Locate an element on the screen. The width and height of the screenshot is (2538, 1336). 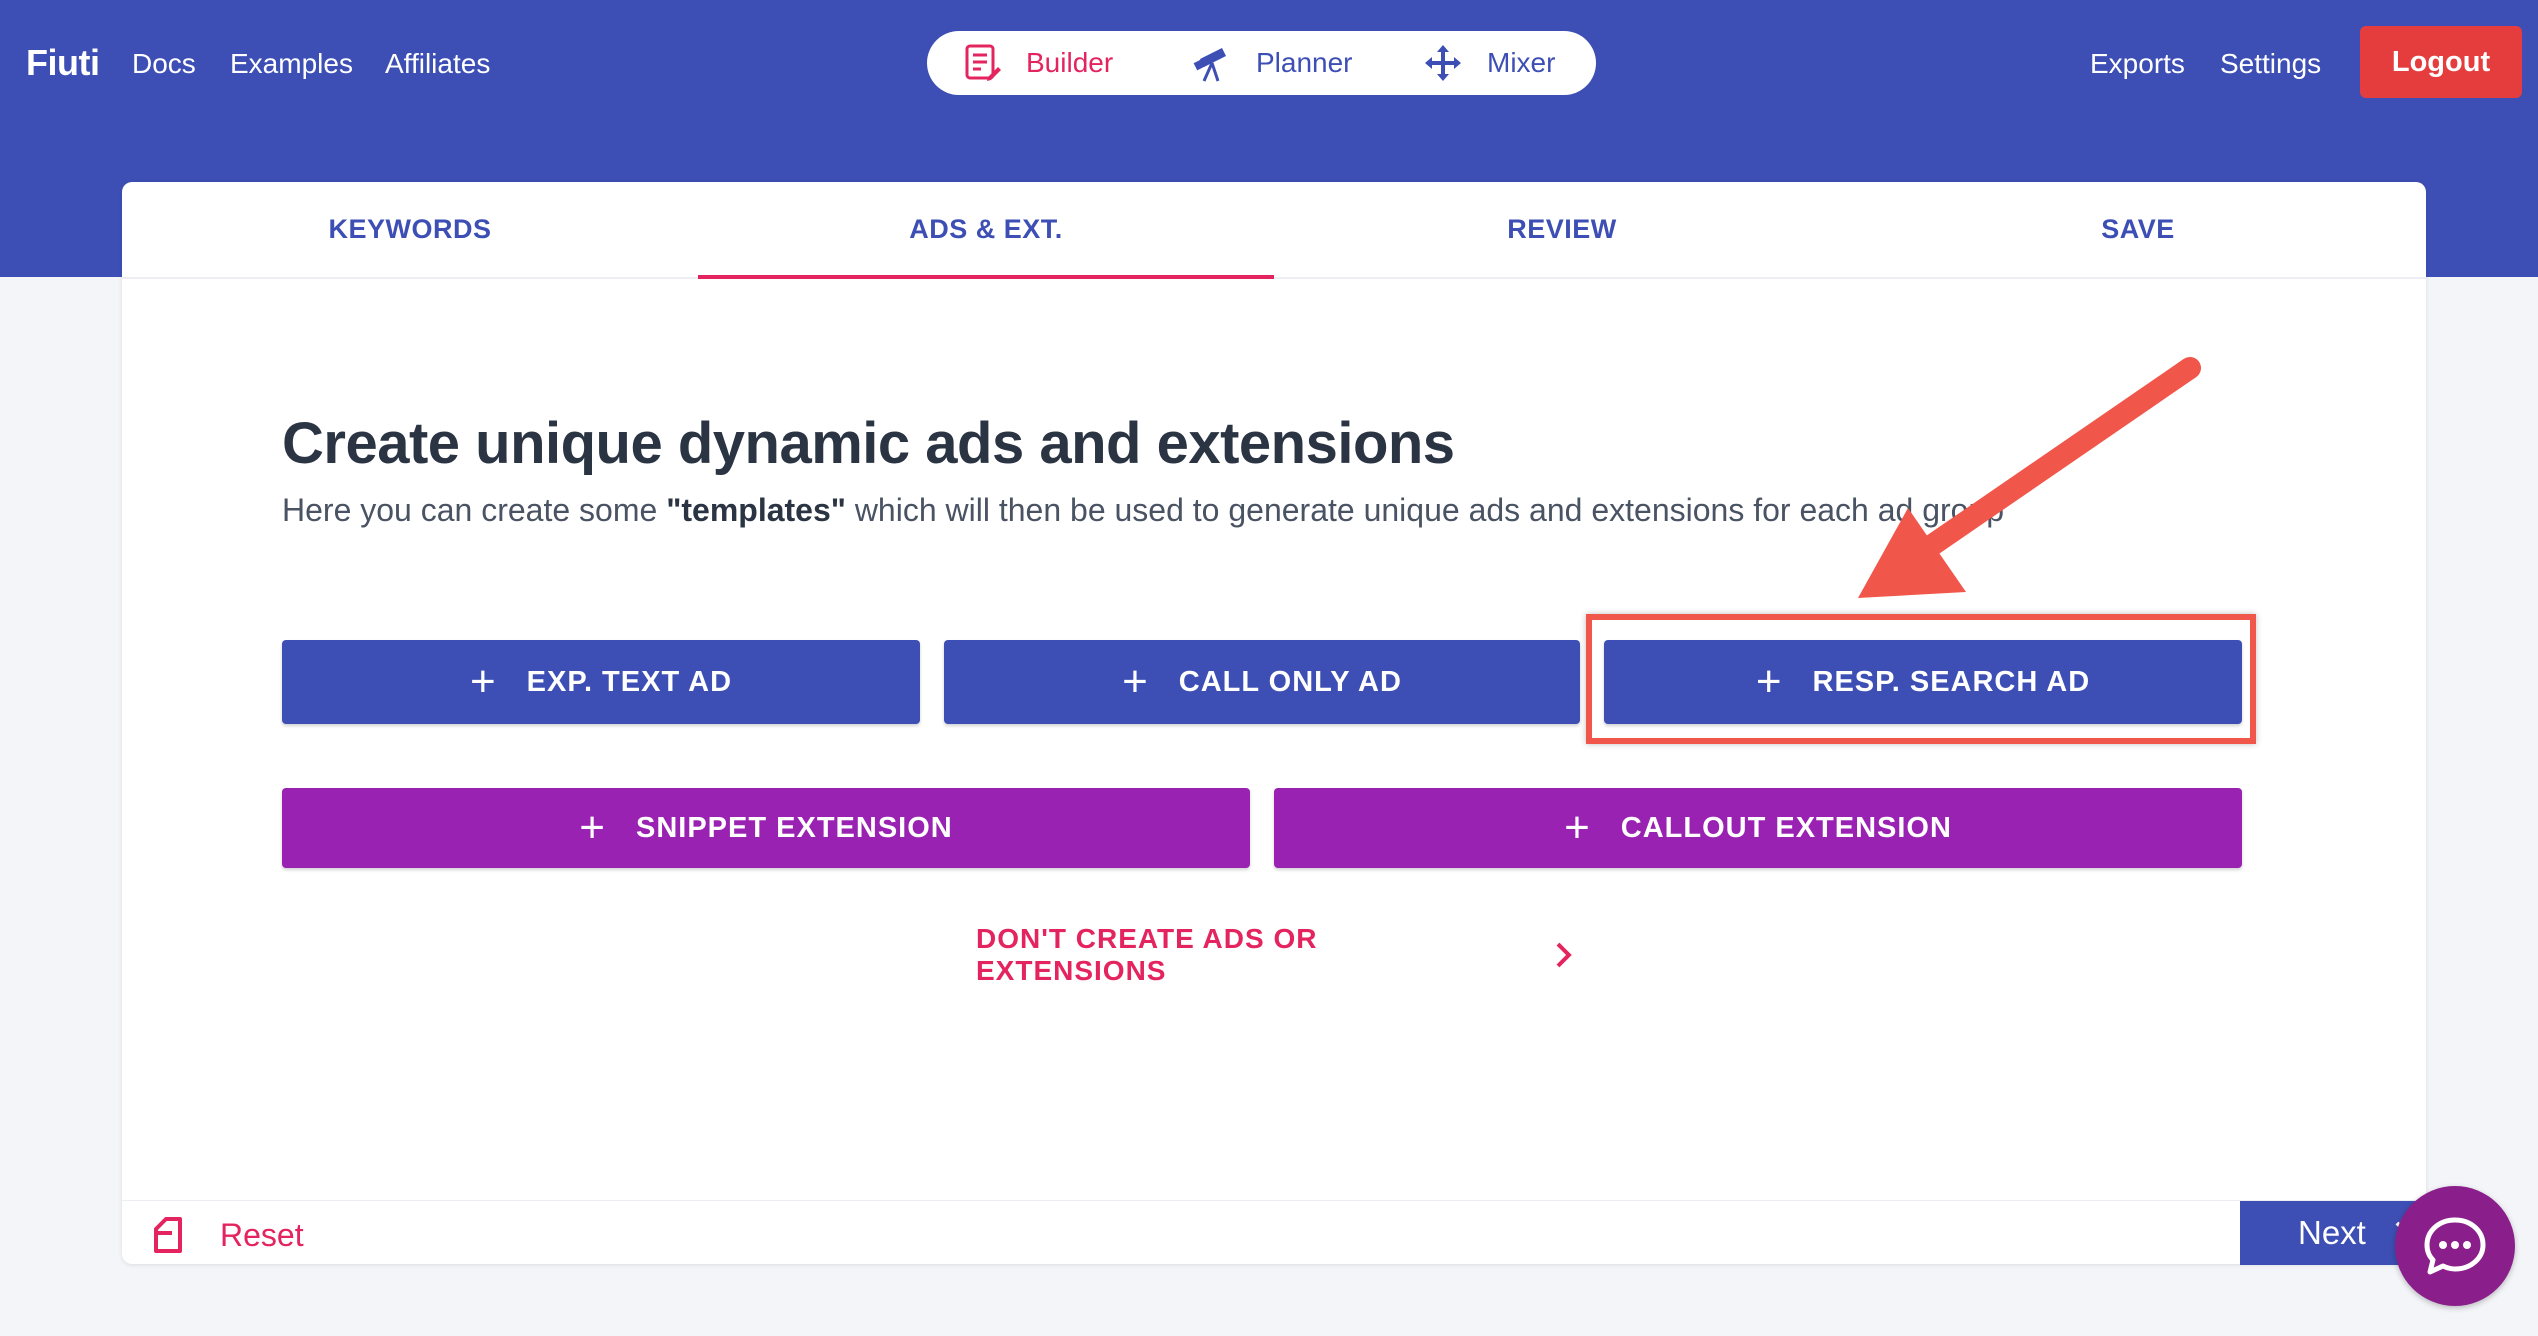
reset-label: Reset is located at coordinates (262, 1234).